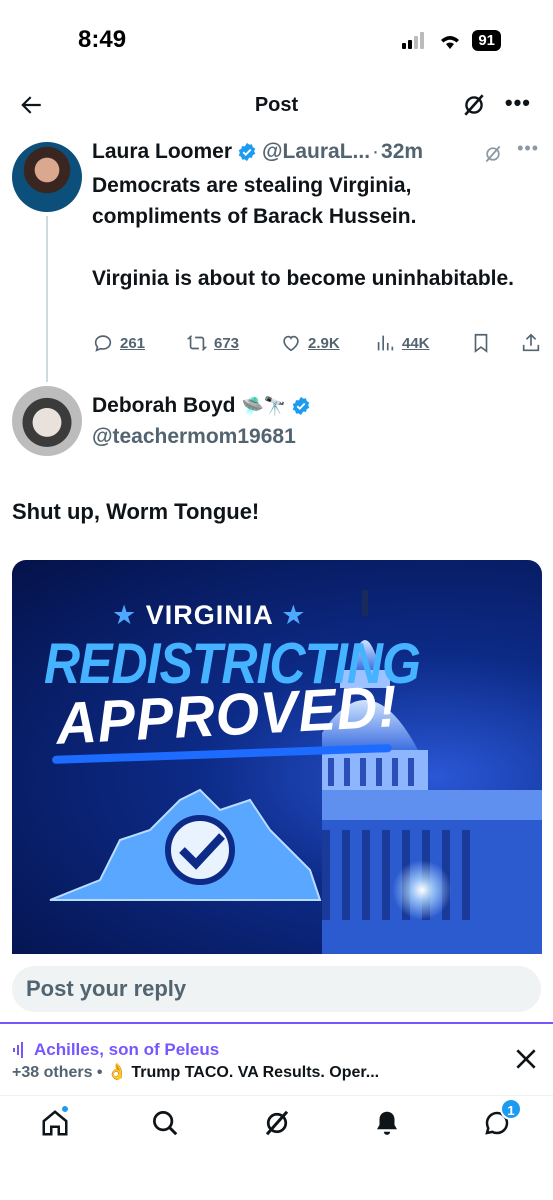 The width and height of the screenshot is (553, 1200). I want to click on reply-composer: Post your reply, so click(276, 989).